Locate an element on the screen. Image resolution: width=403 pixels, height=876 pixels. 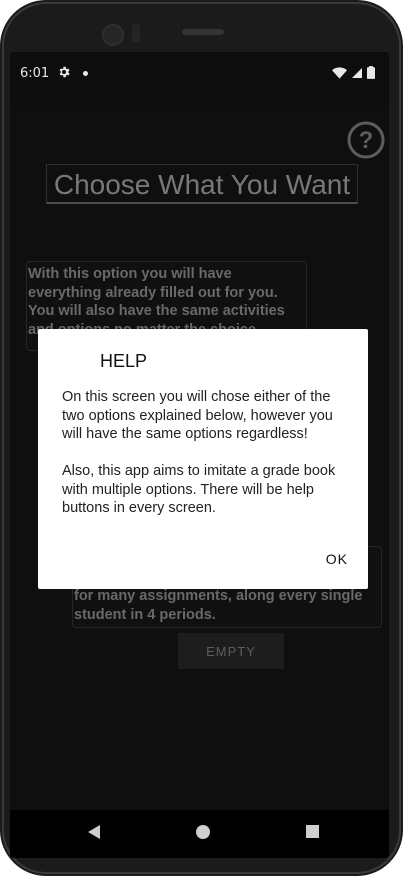
recents-square-icon is located at coordinates (312, 831).